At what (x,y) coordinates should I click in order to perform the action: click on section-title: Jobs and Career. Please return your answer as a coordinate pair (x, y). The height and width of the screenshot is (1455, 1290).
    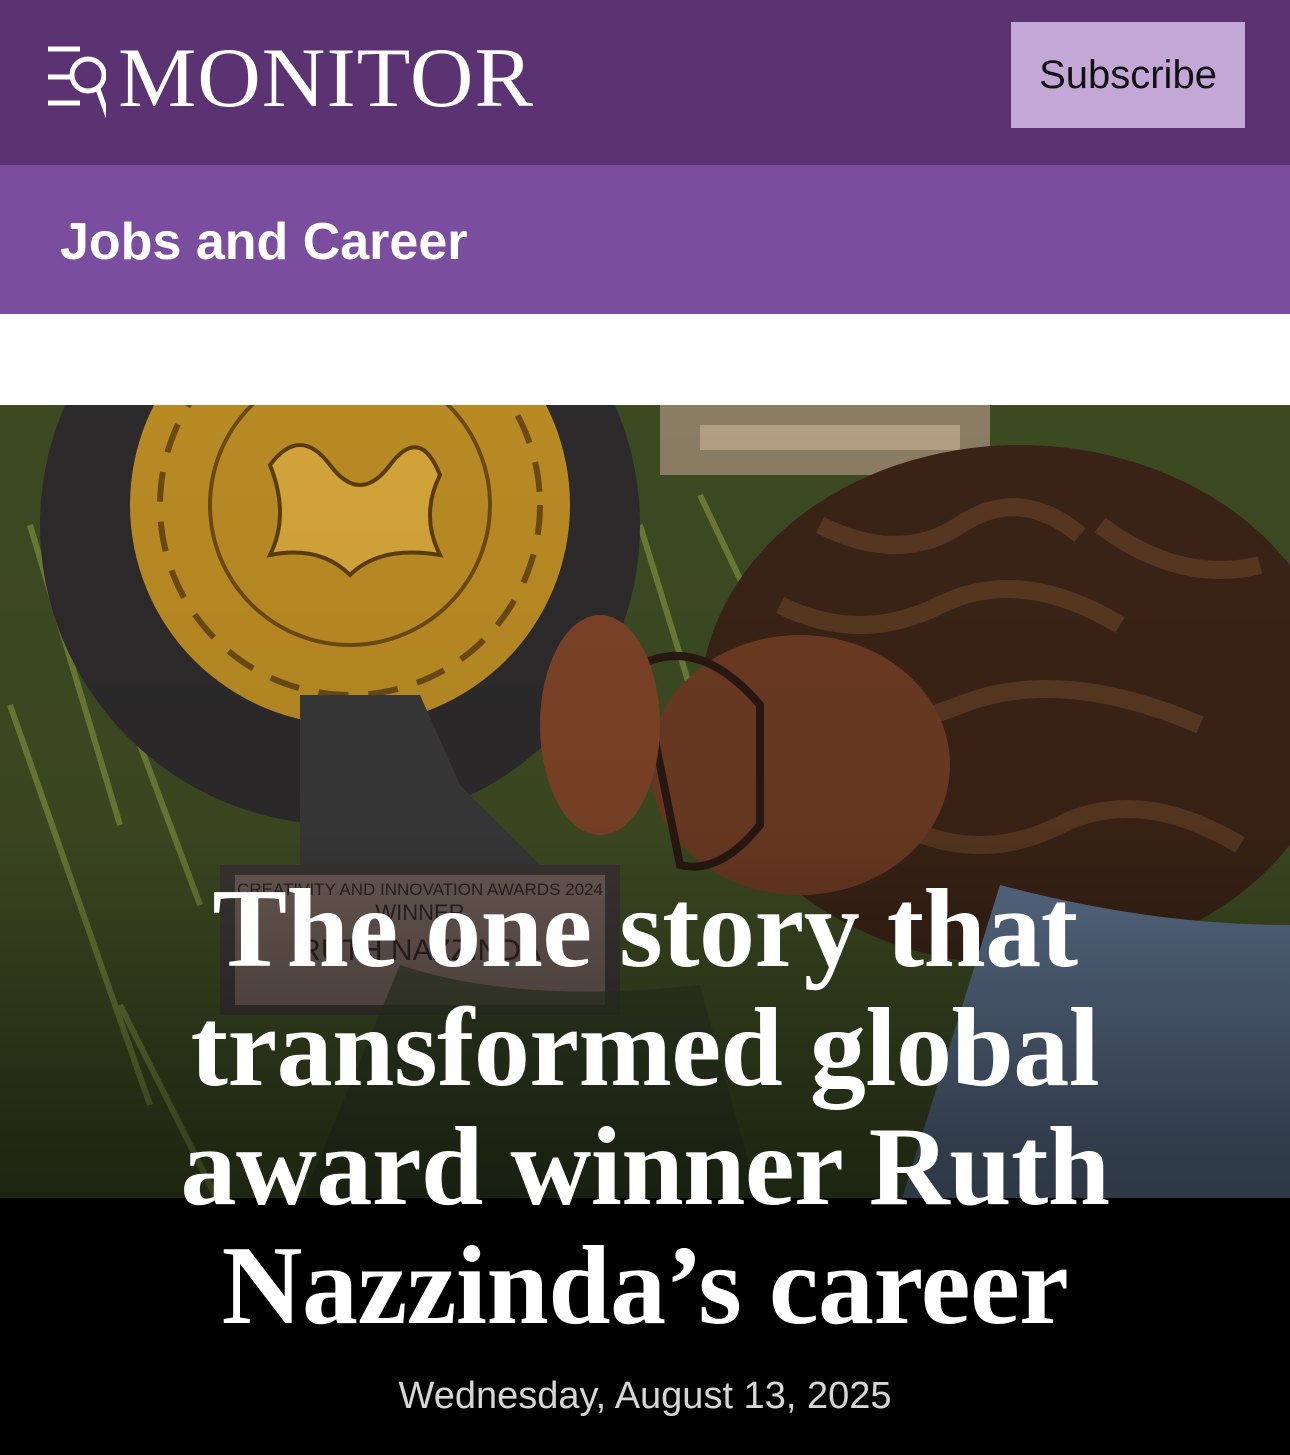
    Looking at the image, I should click on (264, 242).